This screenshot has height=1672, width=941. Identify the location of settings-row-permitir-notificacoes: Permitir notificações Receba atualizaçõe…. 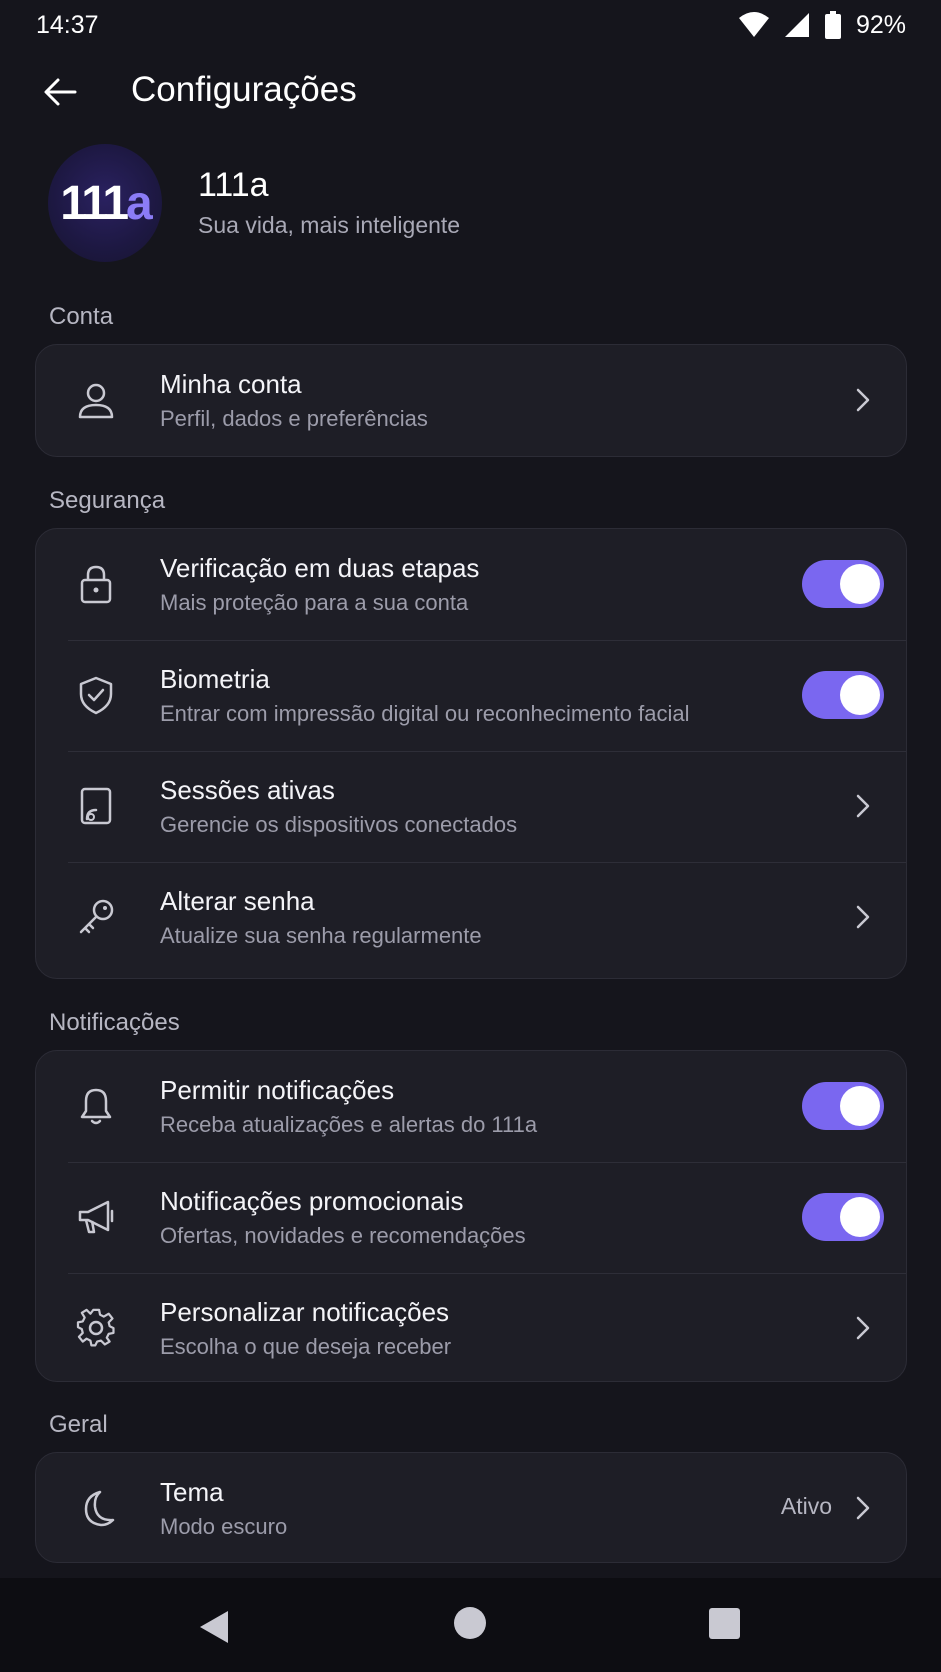
(471, 1106).